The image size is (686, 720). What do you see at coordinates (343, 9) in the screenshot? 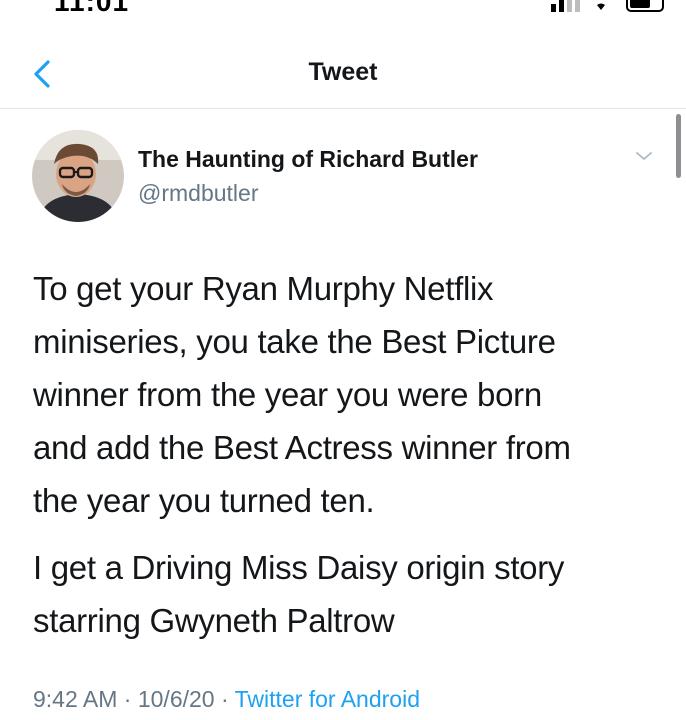
I see `status-bar: 11:01` at bounding box center [343, 9].